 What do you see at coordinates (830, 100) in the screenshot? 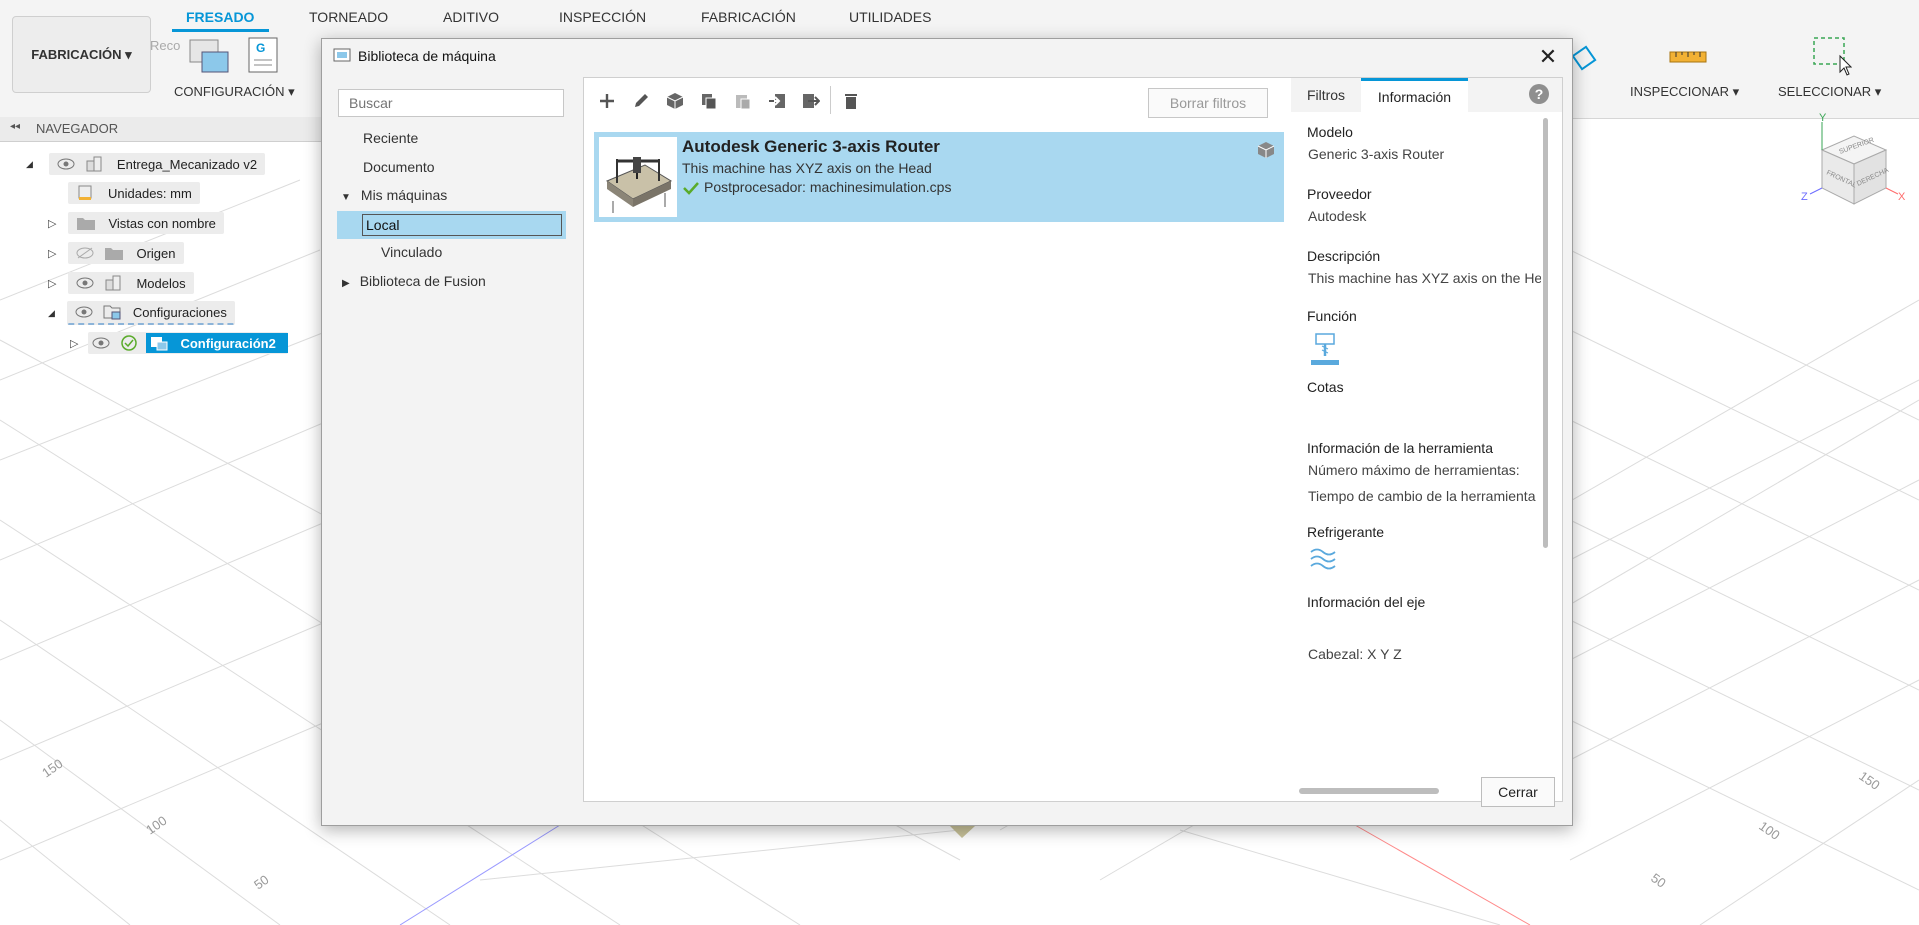
I see `toolbar-divider` at bounding box center [830, 100].